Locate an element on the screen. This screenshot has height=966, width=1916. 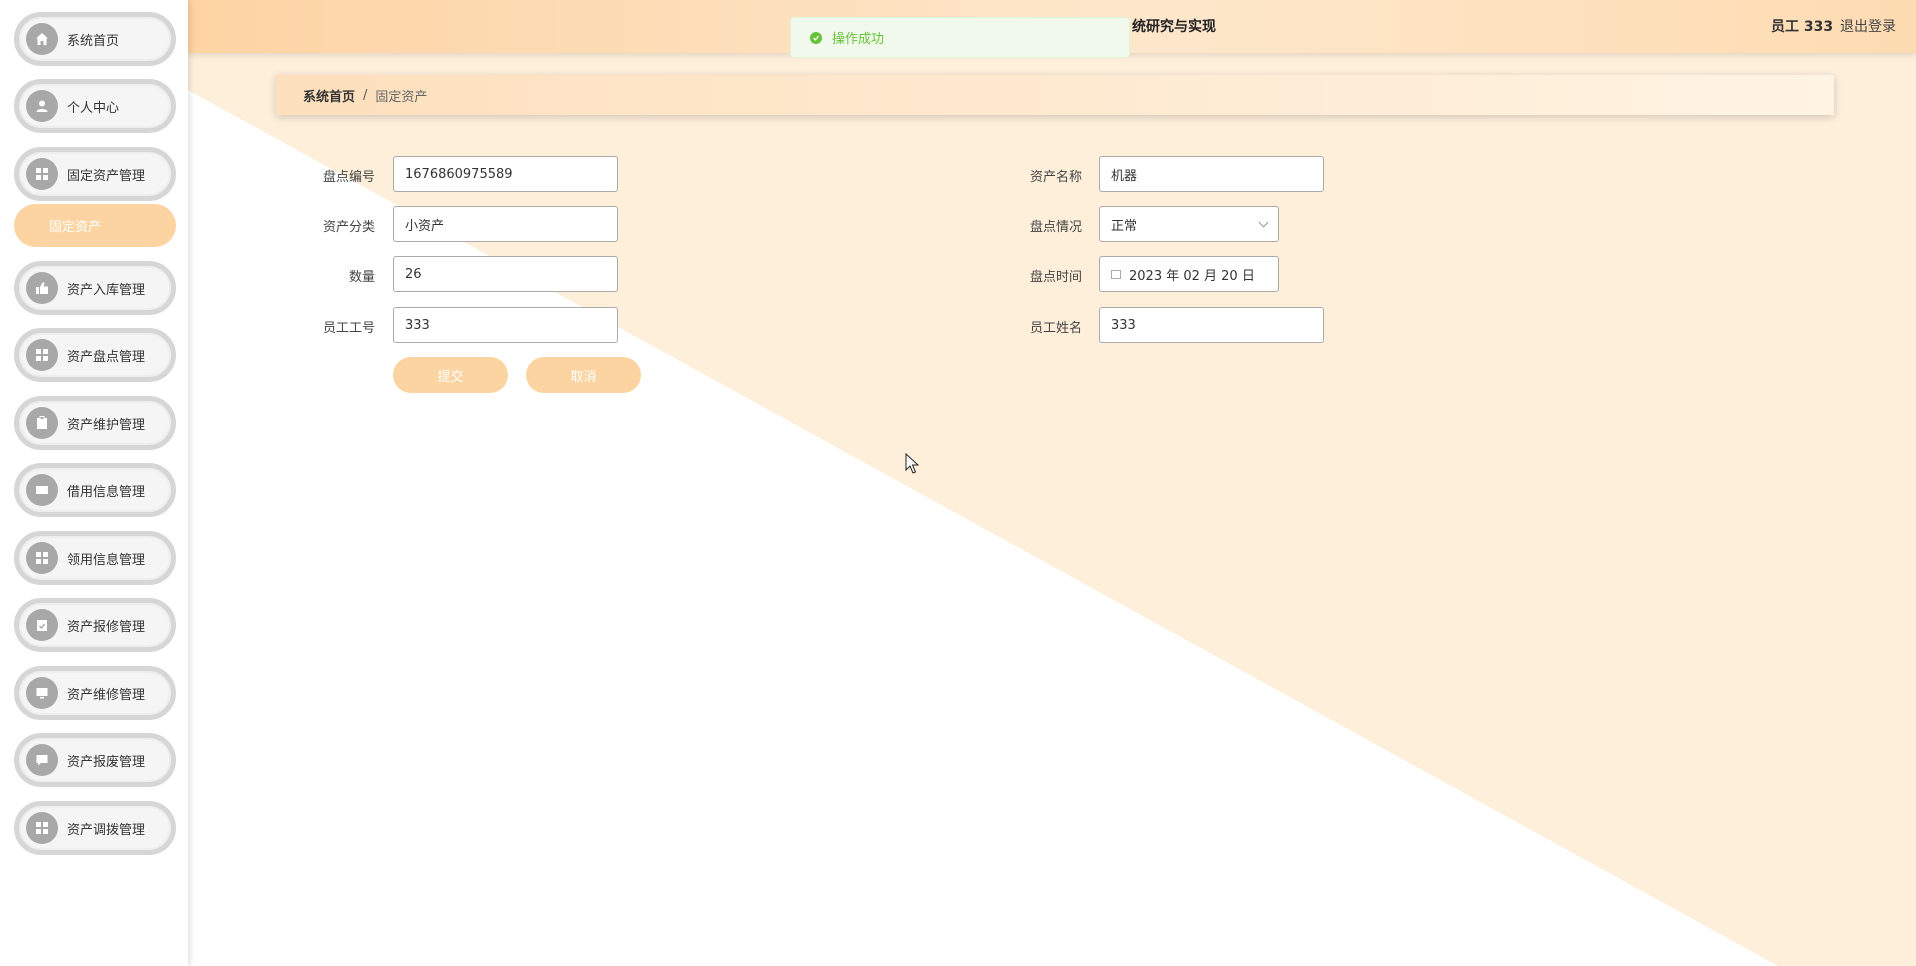
sidebar-item-label: 固定资产管理 is located at coordinates (106, 176).